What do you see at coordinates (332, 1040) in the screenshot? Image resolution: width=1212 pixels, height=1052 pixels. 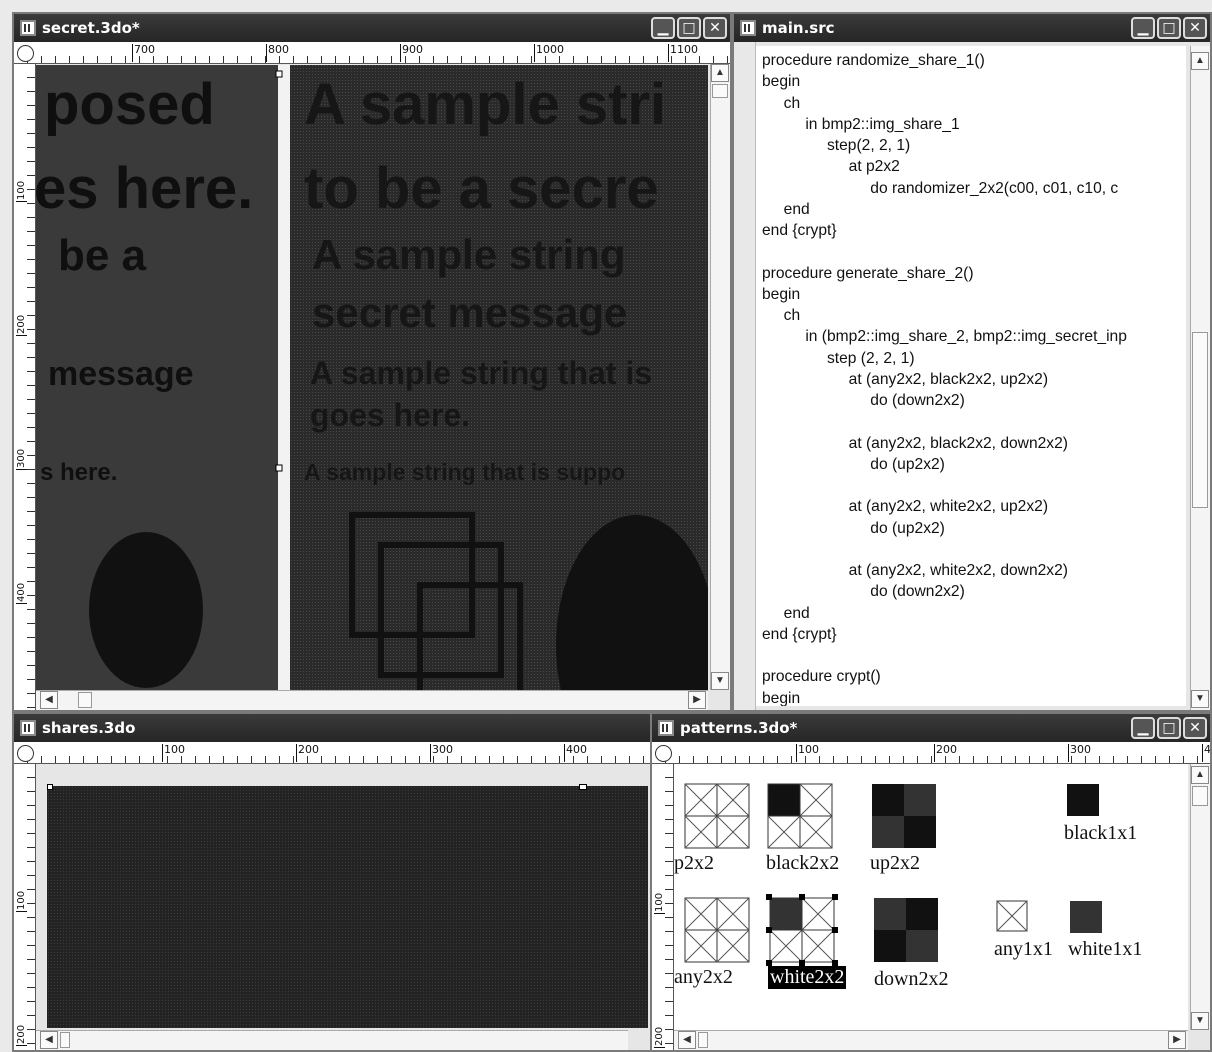 I see `horizontal-scrollbar: ◀` at bounding box center [332, 1040].